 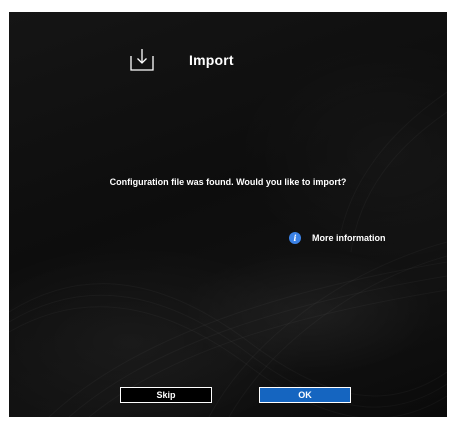 What do you see at coordinates (166, 395) in the screenshot?
I see `skip-button: Skip` at bounding box center [166, 395].